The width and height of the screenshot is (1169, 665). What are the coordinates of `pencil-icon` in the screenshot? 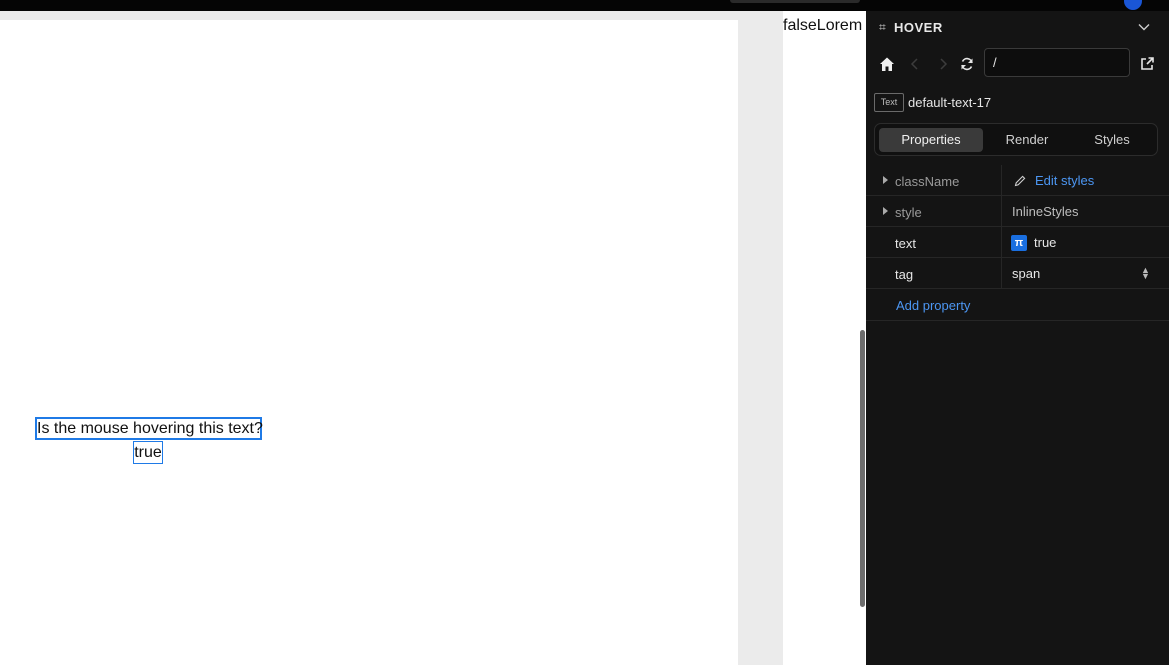 It's located at (1020, 181).